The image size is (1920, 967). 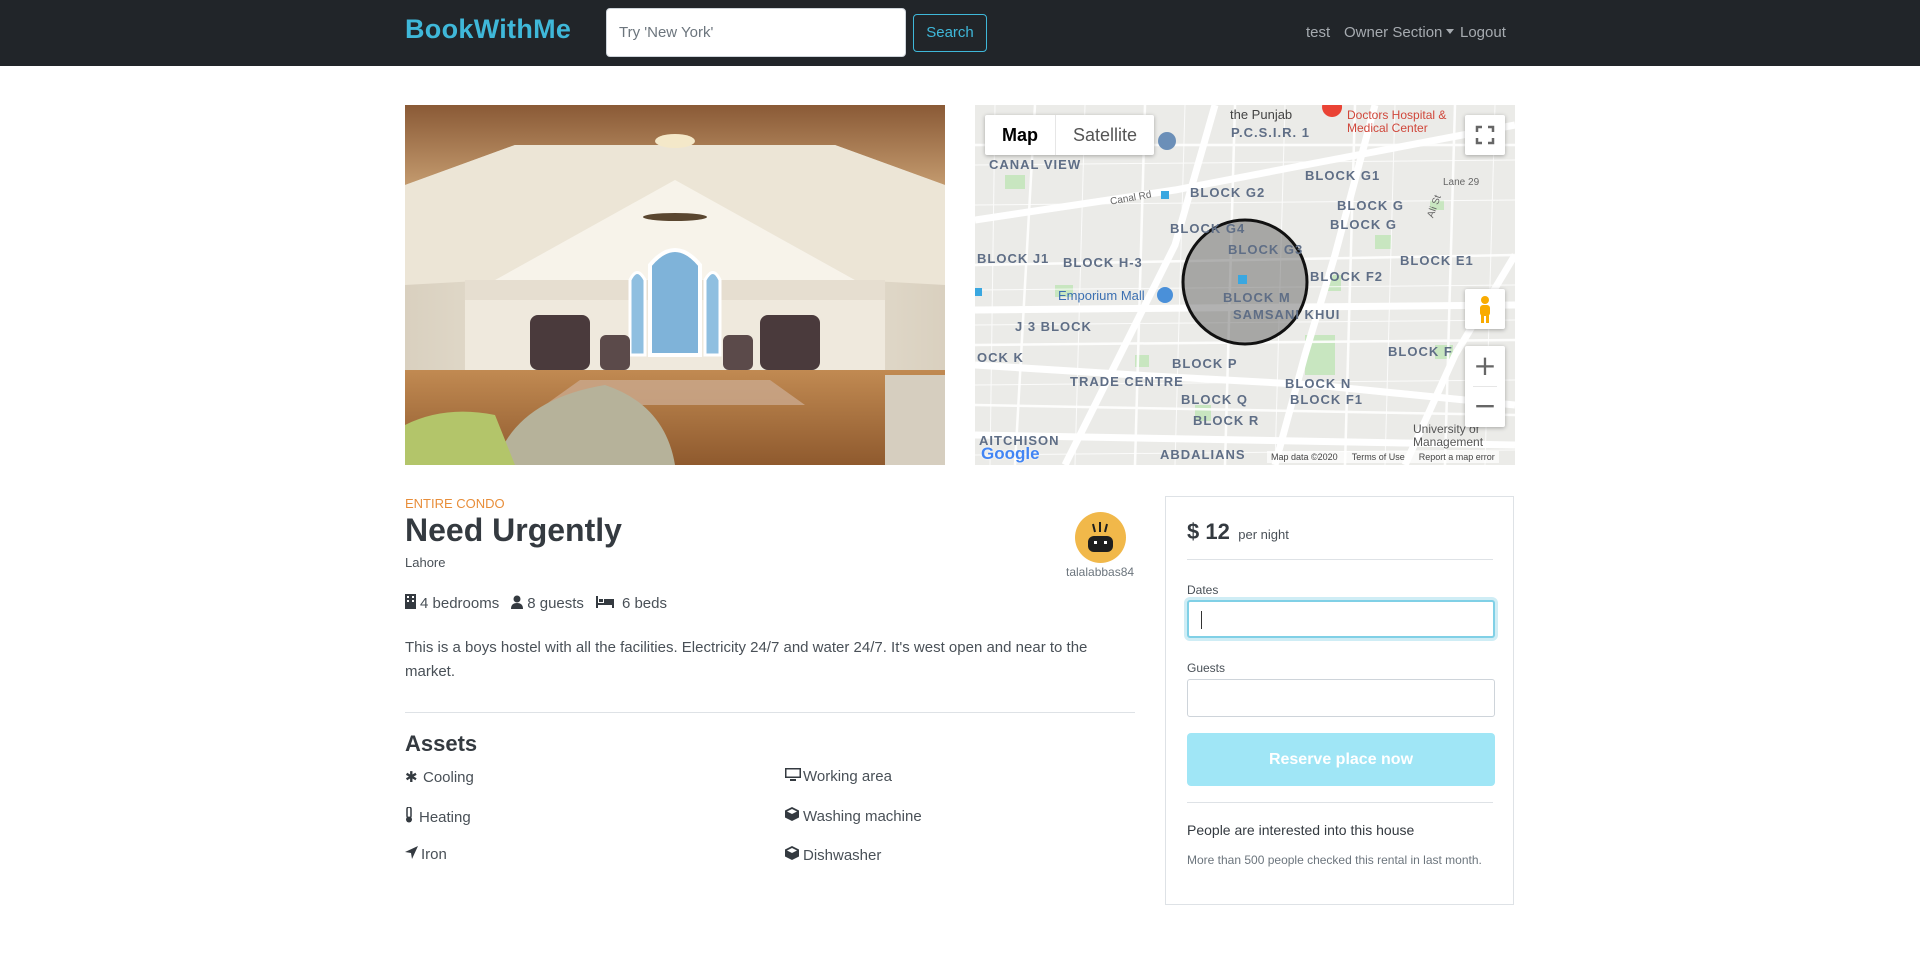 What do you see at coordinates (847, 776) in the screenshot?
I see `asset-label: Working area` at bounding box center [847, 776].